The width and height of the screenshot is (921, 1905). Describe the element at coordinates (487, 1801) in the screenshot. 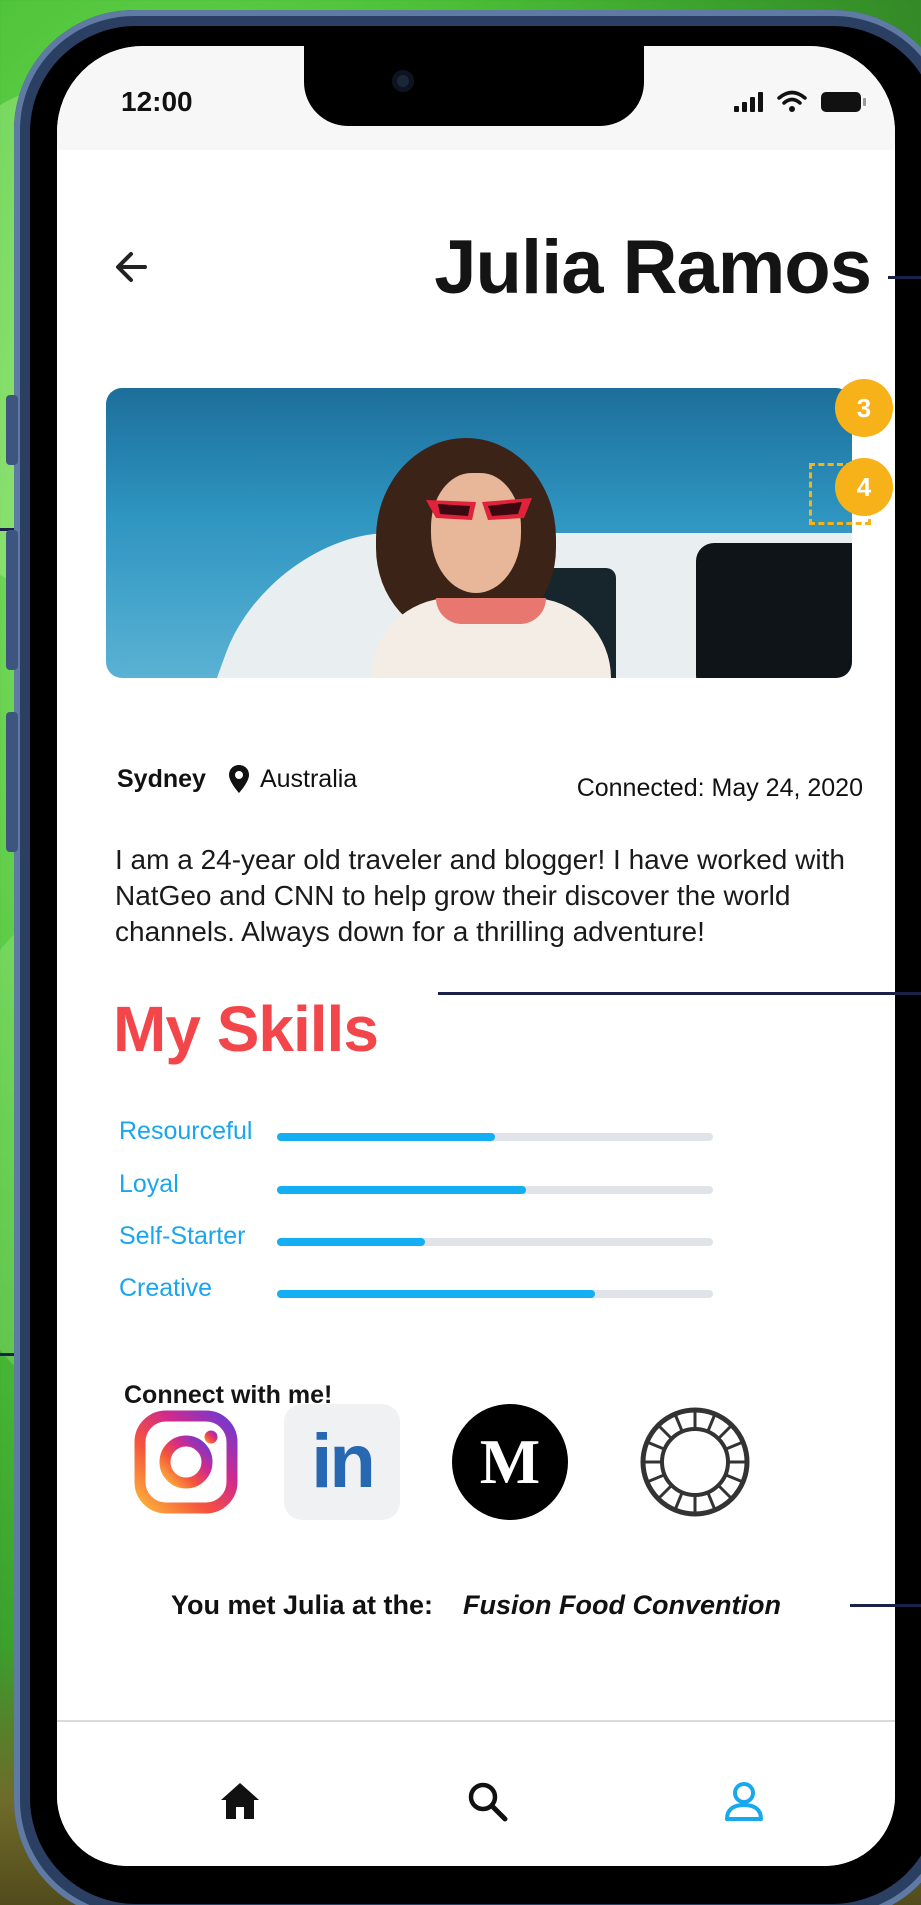

I see `search-icon` at that location.